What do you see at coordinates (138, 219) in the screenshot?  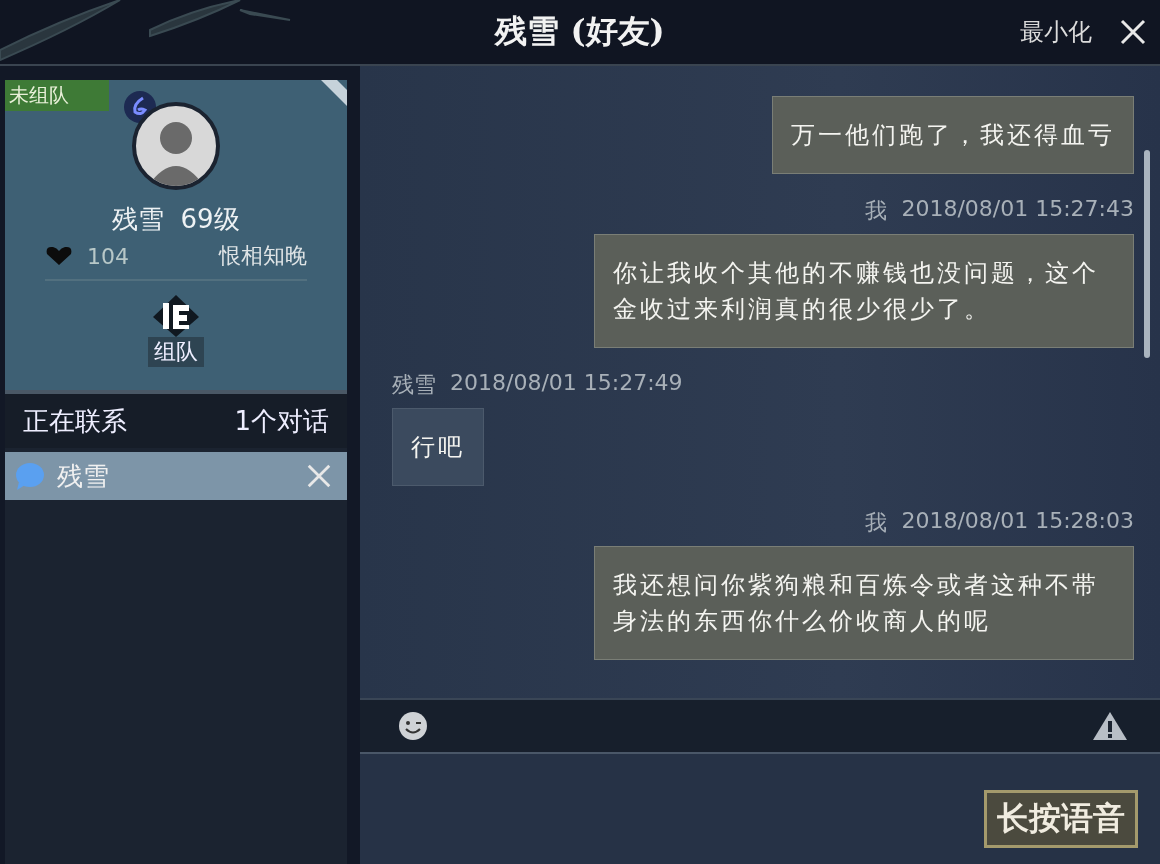 I see `player-name: 残雪` at bounding box center [138, 219].